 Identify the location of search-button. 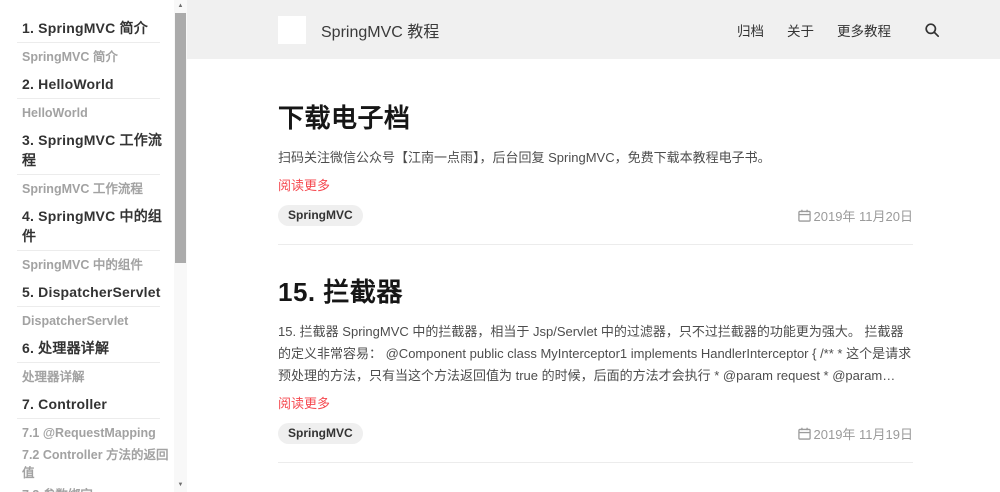
(932, 30).